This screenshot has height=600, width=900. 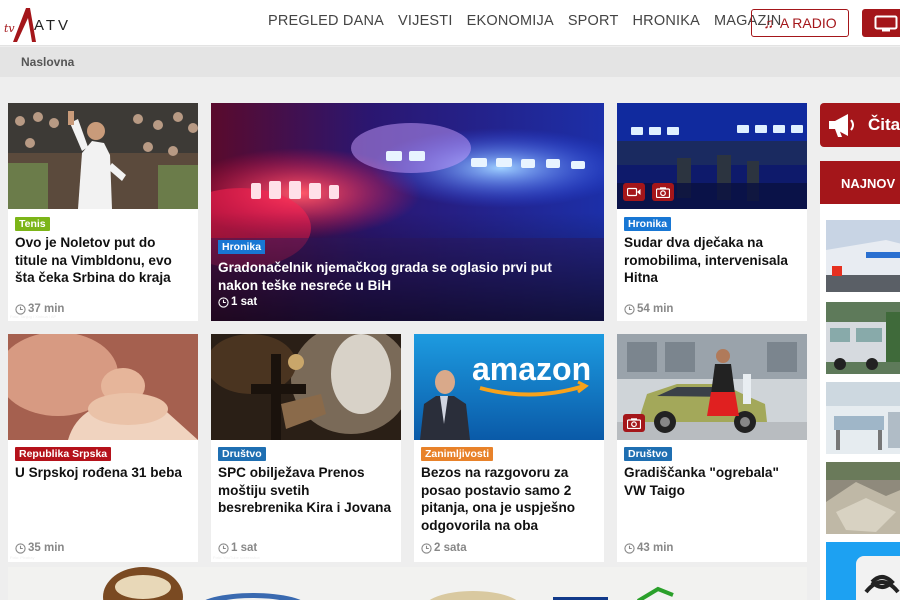 I want to click on category-badge: Tenis, so click(x=32, y=224).